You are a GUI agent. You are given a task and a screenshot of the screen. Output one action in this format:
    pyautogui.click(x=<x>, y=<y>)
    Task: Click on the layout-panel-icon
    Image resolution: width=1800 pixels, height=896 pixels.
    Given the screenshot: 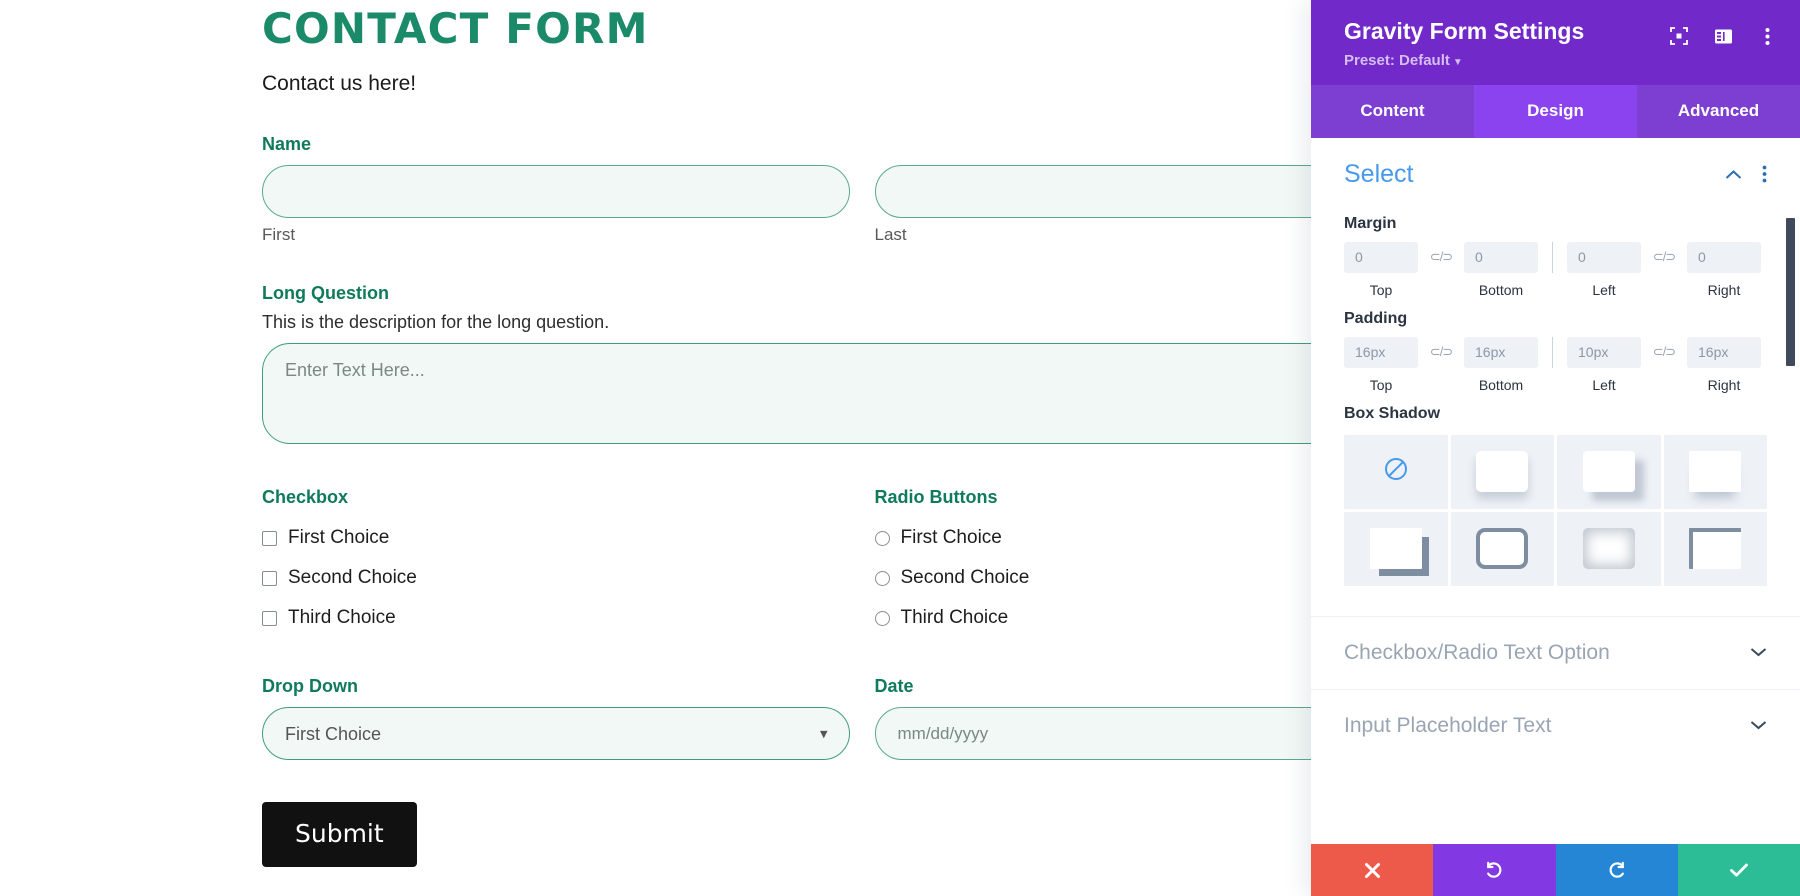 What is the action you would take?
    pyautogui.click(x=1723, y=36)
    